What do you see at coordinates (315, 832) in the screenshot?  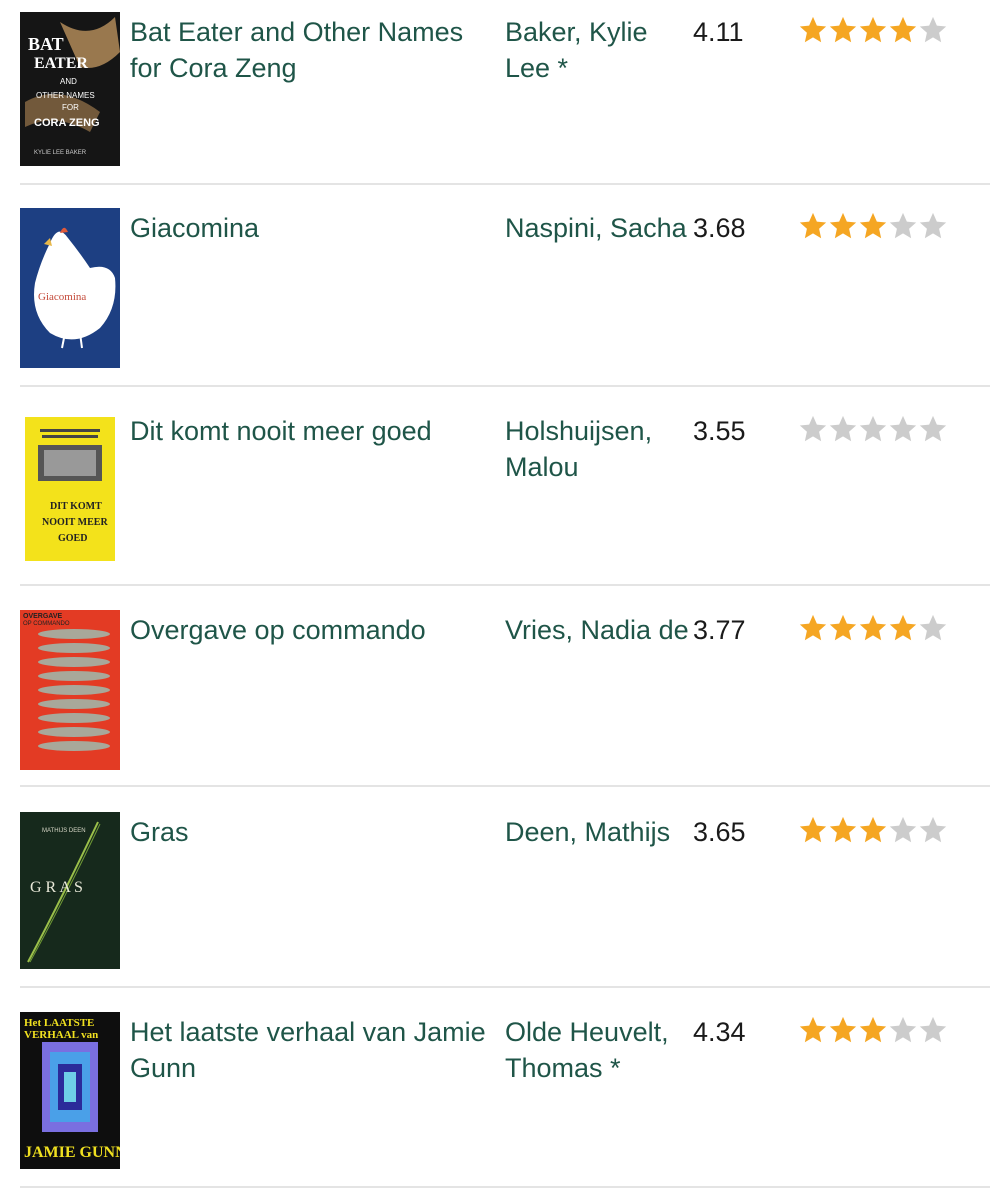 I see `book-title: Gras` at bounding box center [315, 832].